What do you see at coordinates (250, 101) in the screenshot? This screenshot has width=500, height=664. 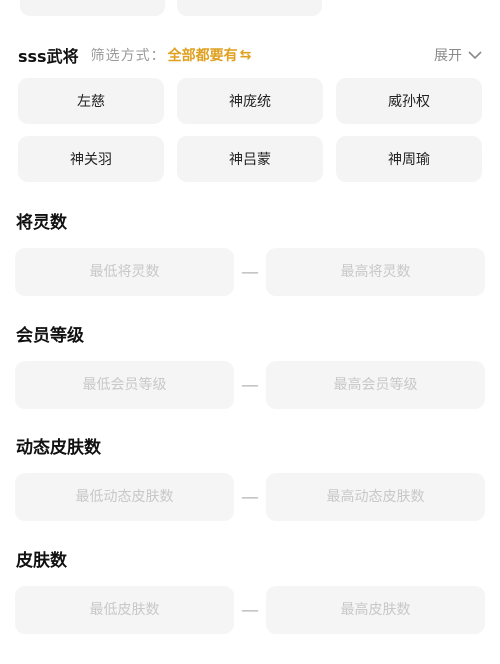 I see `general-chip: 神庞统` at bounding box center [250, 101].